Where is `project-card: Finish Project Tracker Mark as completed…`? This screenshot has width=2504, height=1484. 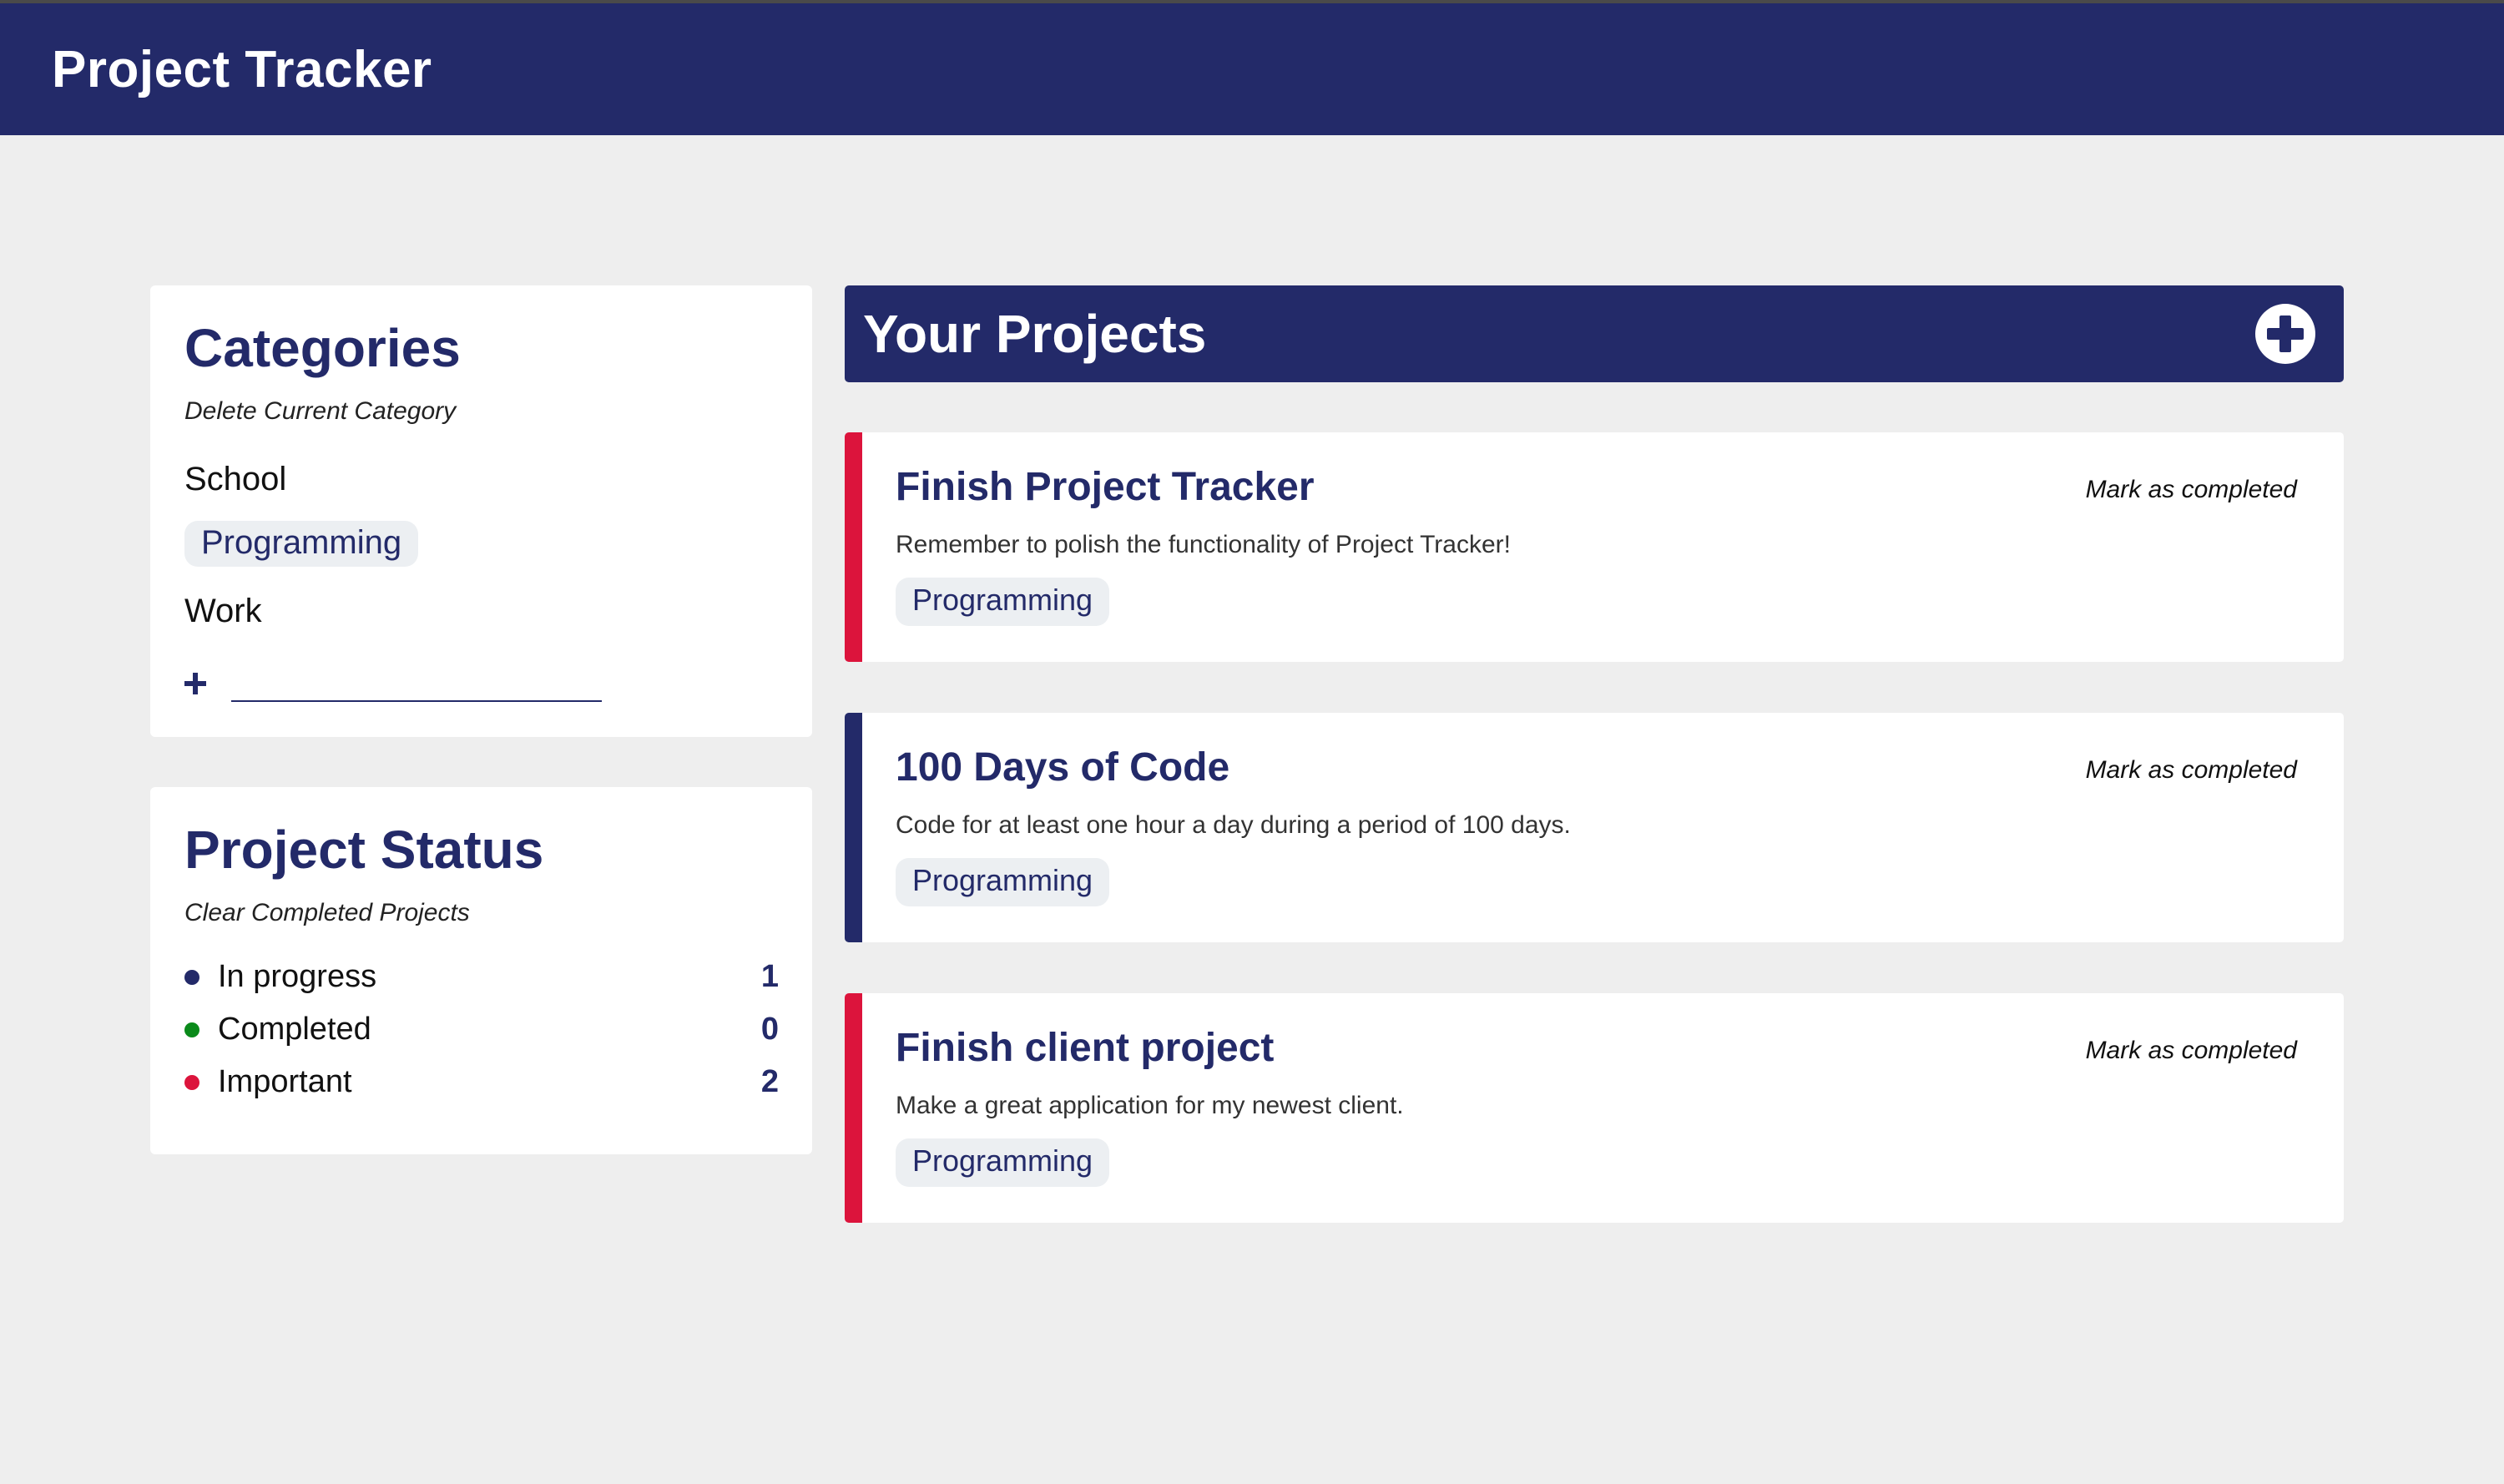 project-card: Finish Project Tracker Mark as completed… is located at coordinates (1594, 547).